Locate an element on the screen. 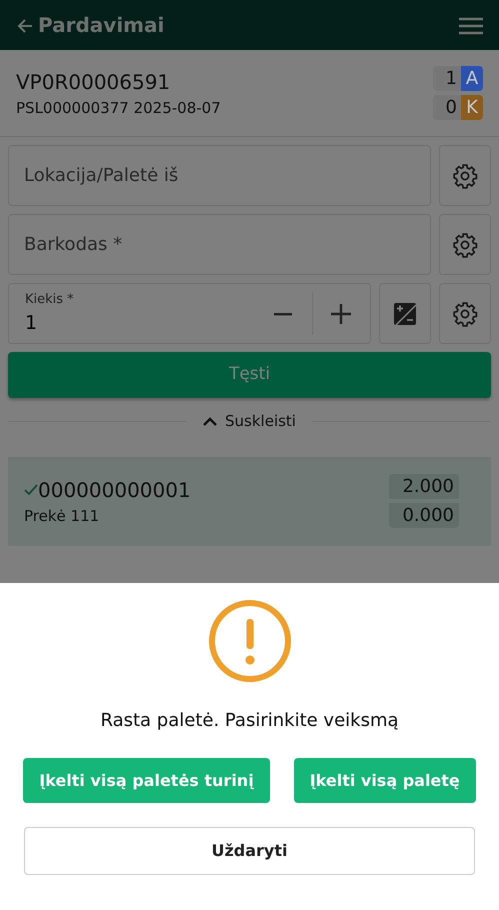 This screenshot has width=499, height=910. input-field: Barkodas * is located at coordinates (219, 244).